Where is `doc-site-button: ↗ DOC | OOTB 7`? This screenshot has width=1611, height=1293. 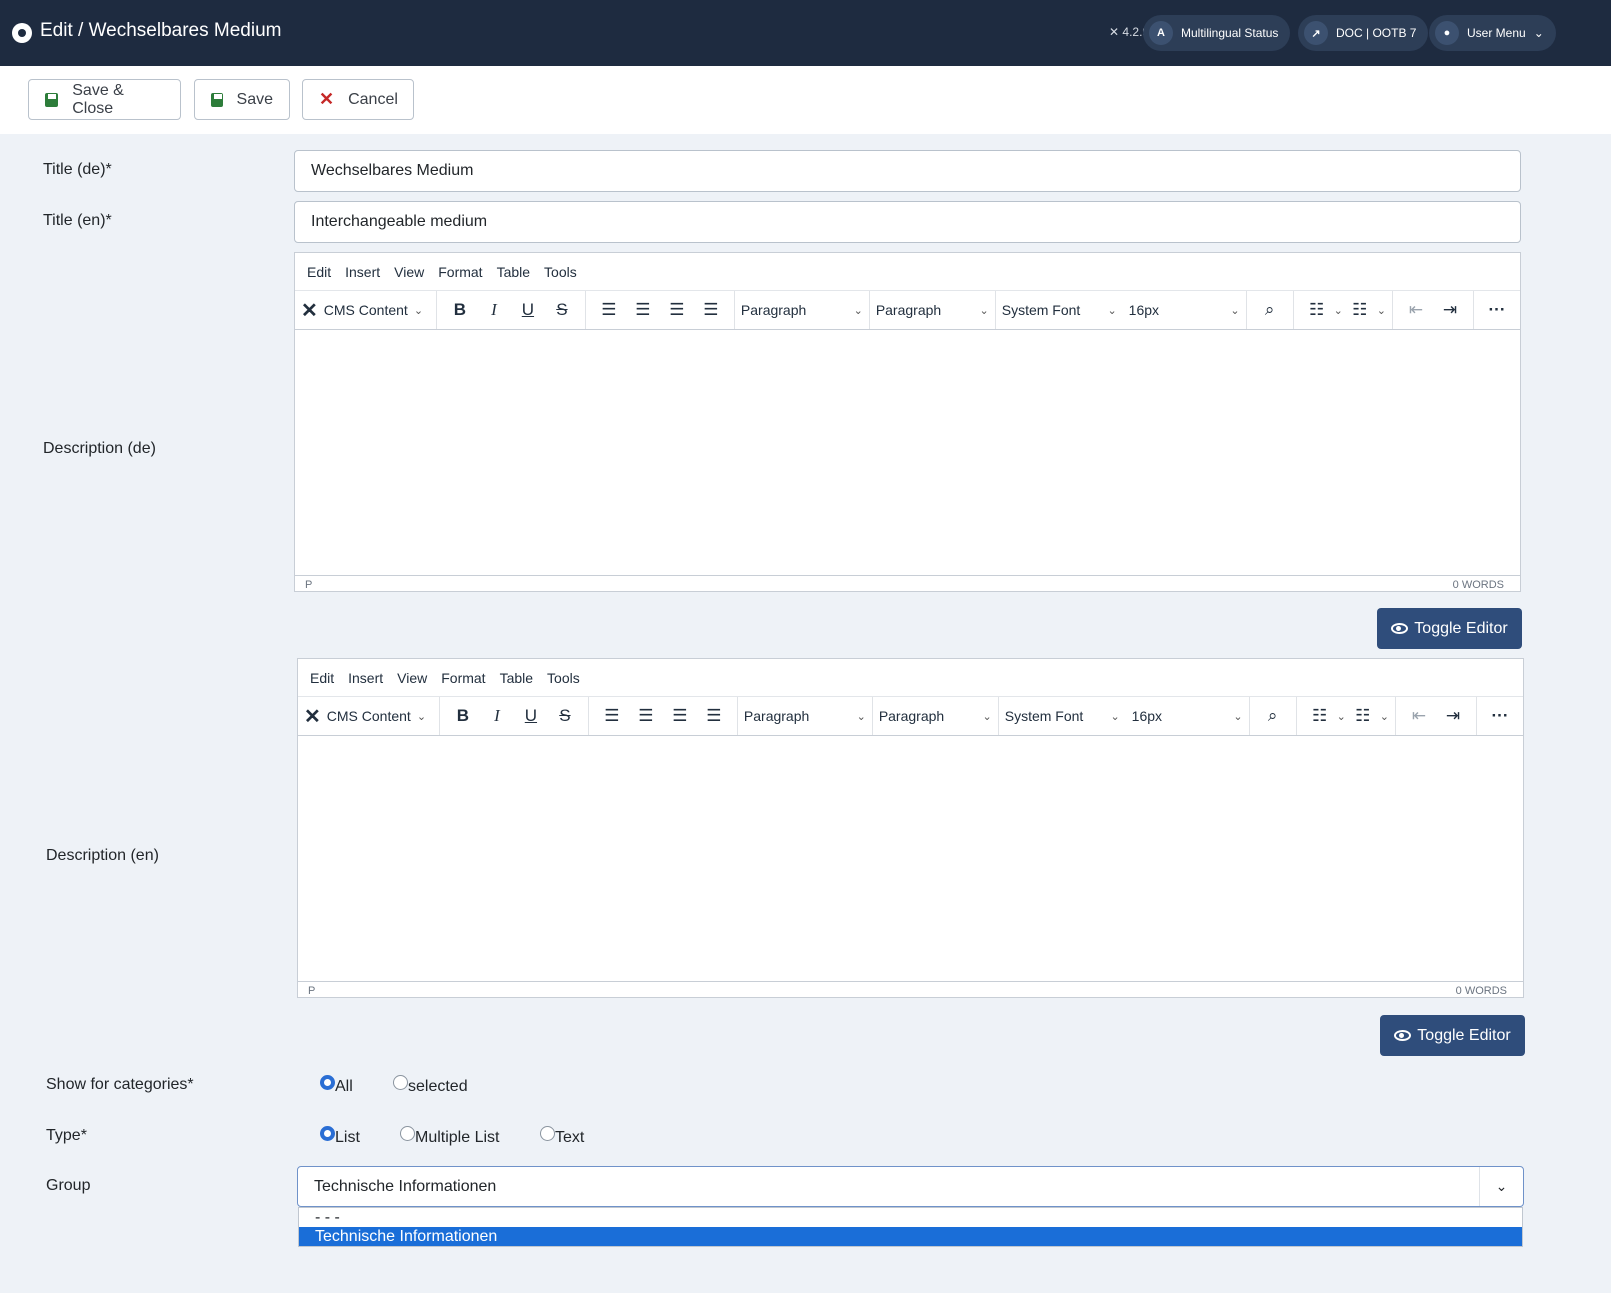 doc-site-button: ↗ DOC | OOTB 7 is located at coordinates (1363, 33).